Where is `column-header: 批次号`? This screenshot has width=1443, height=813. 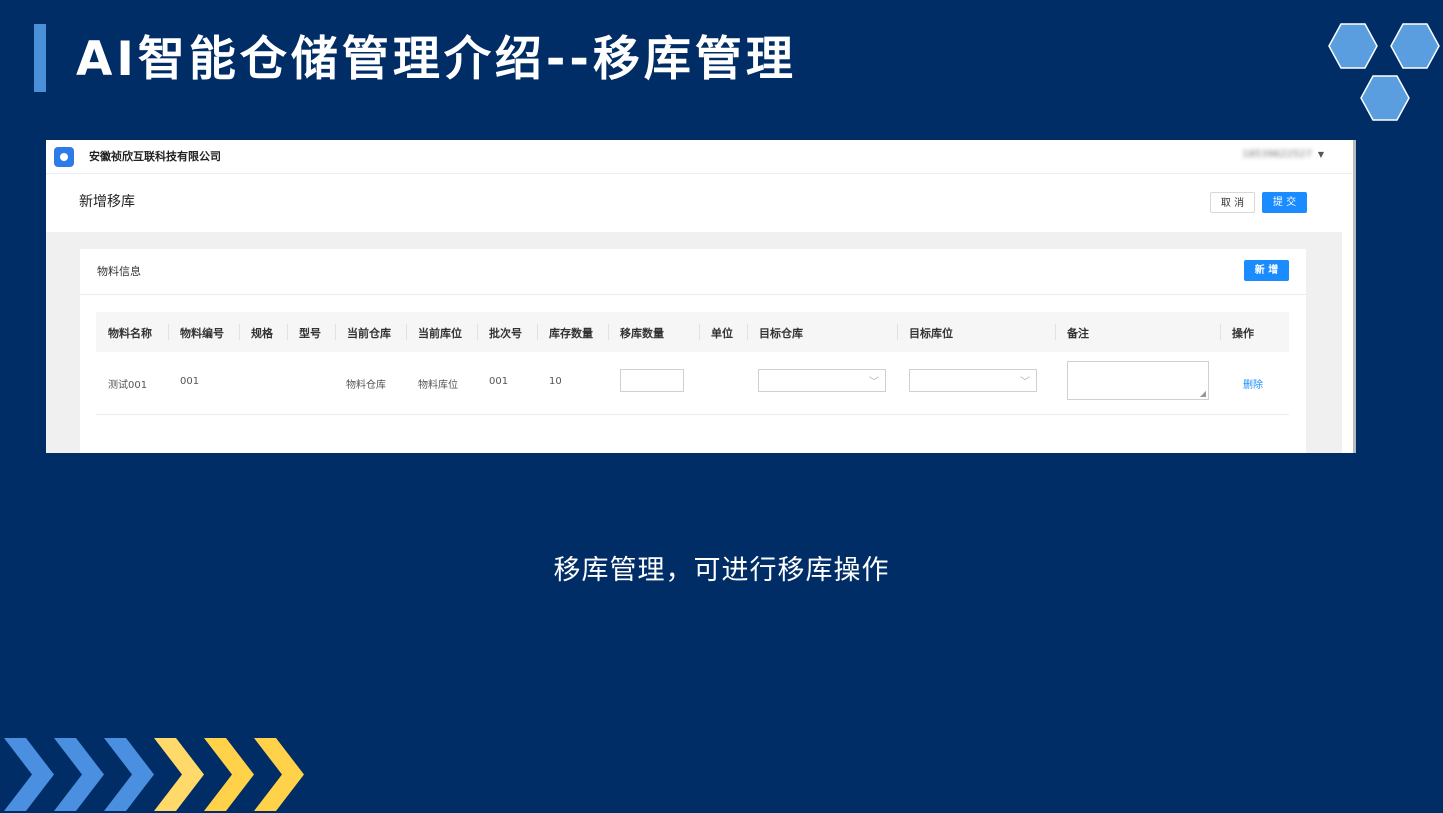 column-header: 批次号 is located at coordinates (505, 333).